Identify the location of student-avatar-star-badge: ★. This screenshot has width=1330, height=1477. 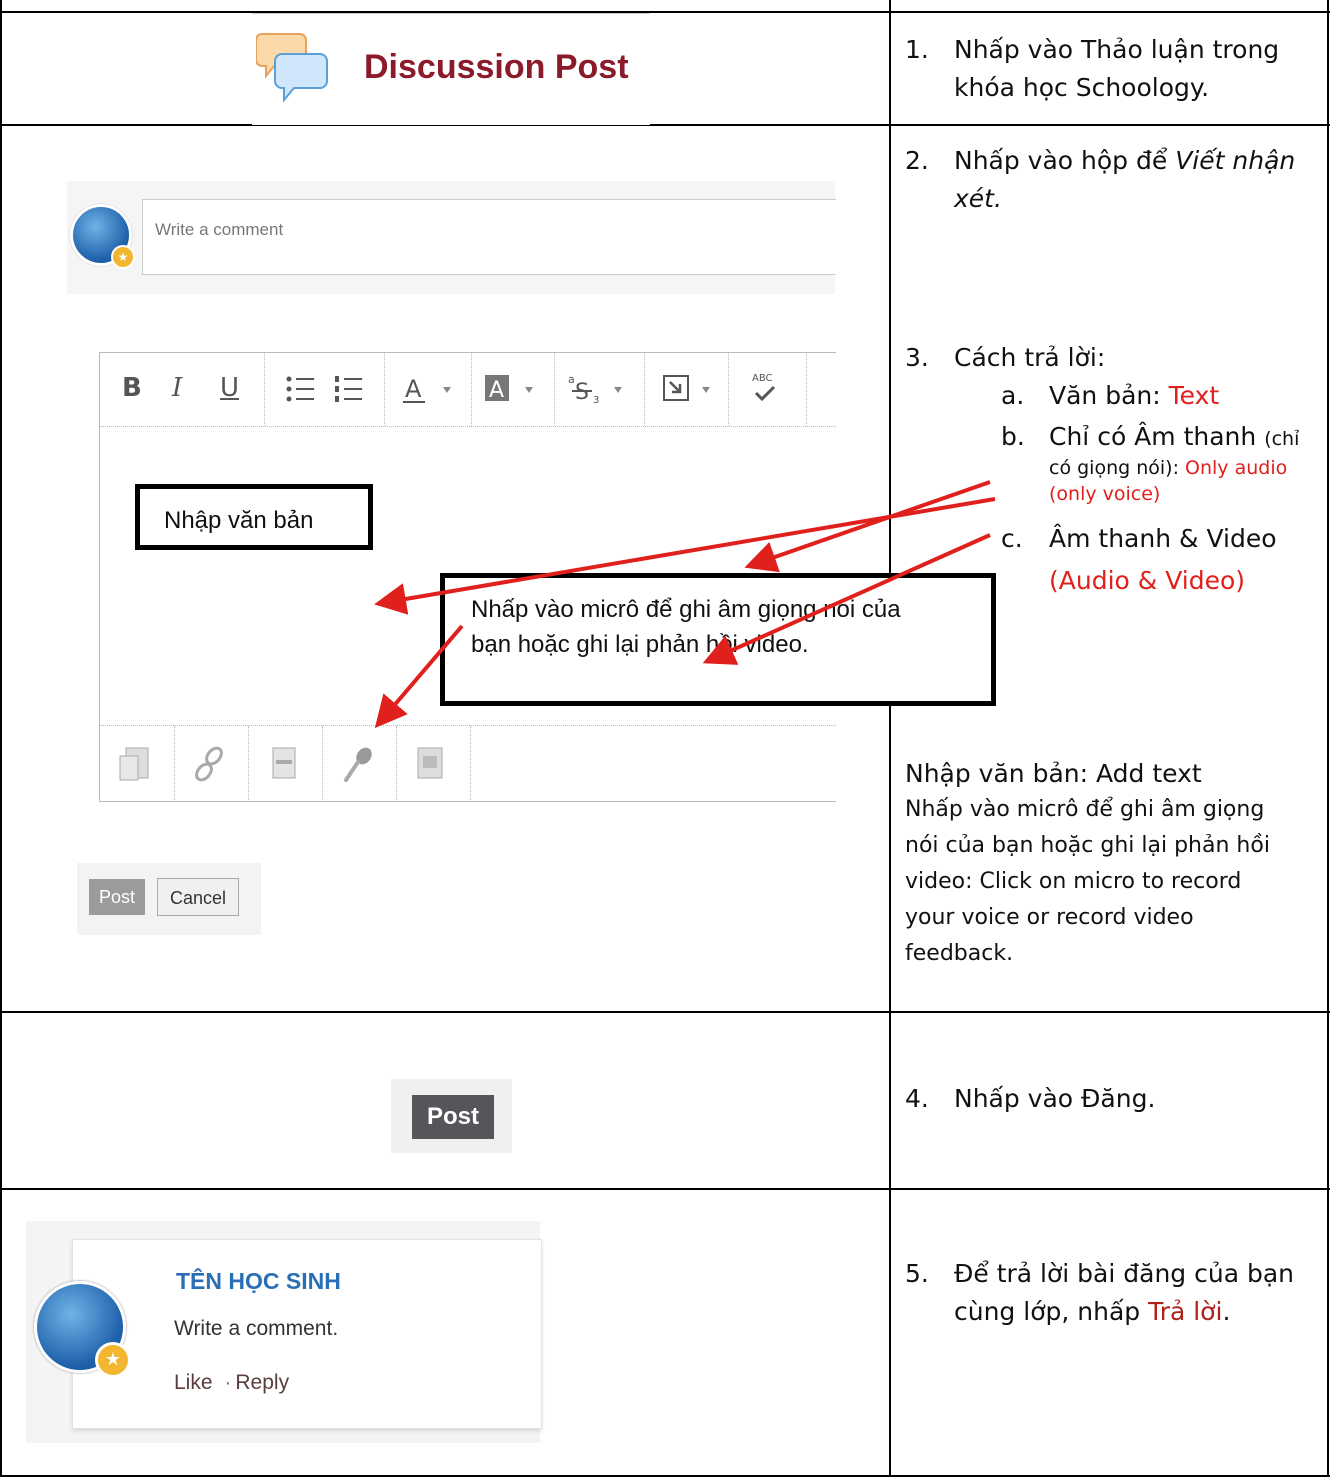
(113, 1360).